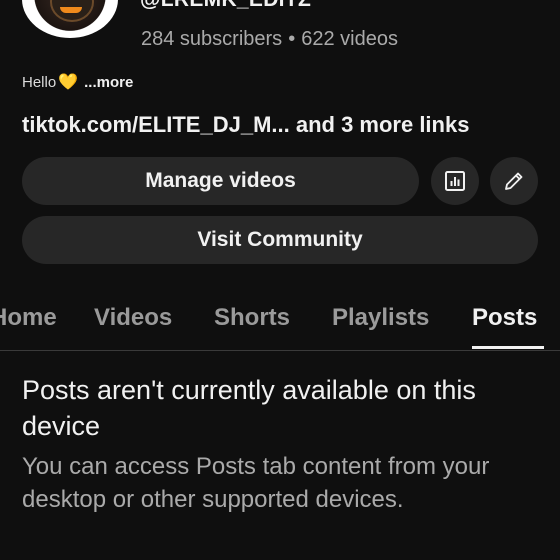 The image size is (560, 560). I want to click on tab-home: Home, so click(28, 318).